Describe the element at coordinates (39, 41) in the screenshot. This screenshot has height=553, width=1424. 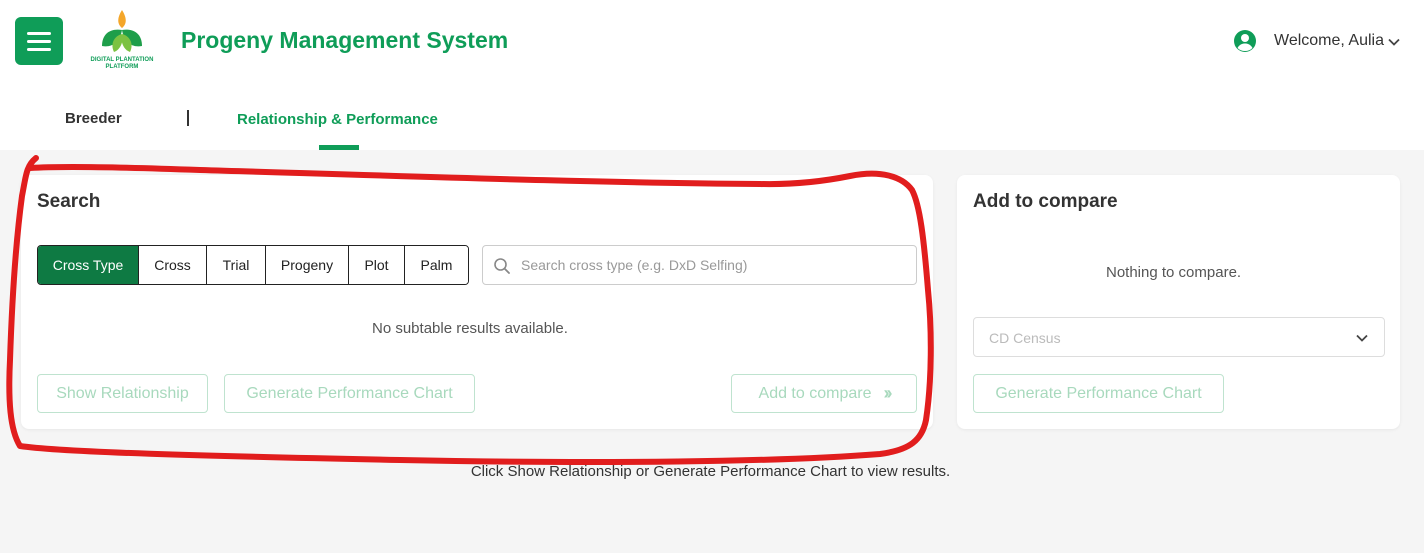
I see `hamburger-menu-icon` at that location.